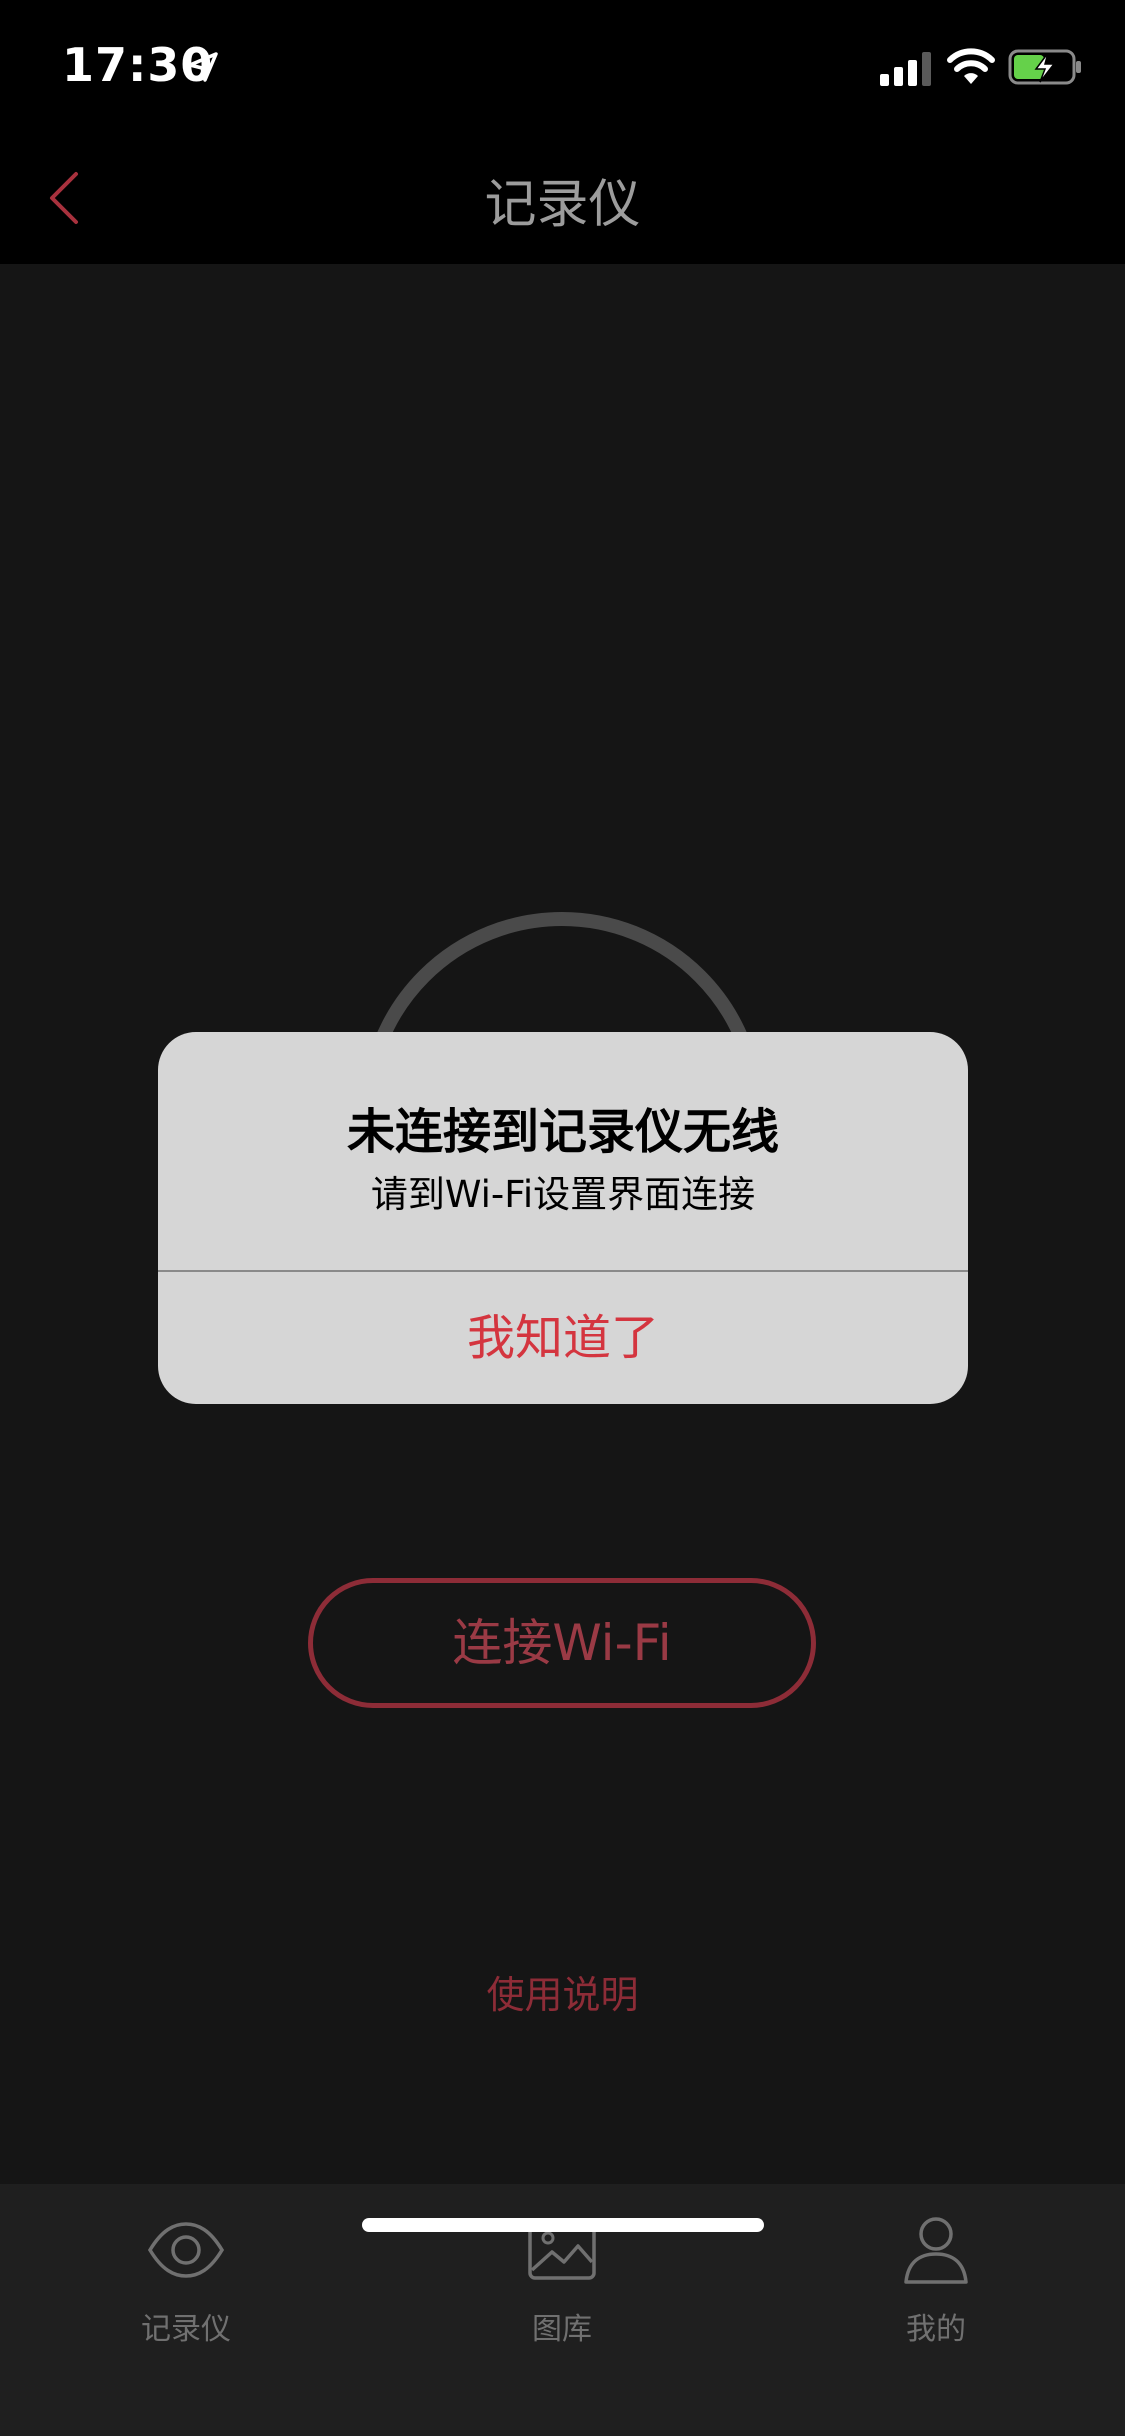 The image size is (1125, 2436). I want to click on alert-ok-button: 我知道了, so click(563, 1338).